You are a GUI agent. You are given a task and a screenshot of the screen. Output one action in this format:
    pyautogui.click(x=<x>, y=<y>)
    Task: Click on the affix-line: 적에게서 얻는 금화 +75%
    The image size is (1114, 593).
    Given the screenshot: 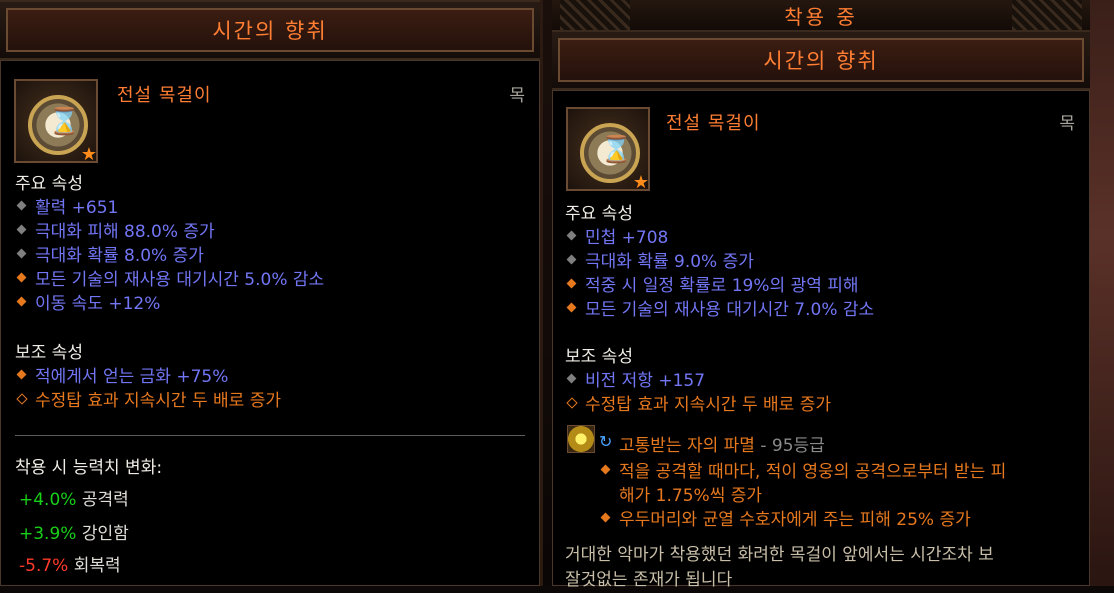 What is the action you would take?
    pyautogui.click(x=121, y=374)
    